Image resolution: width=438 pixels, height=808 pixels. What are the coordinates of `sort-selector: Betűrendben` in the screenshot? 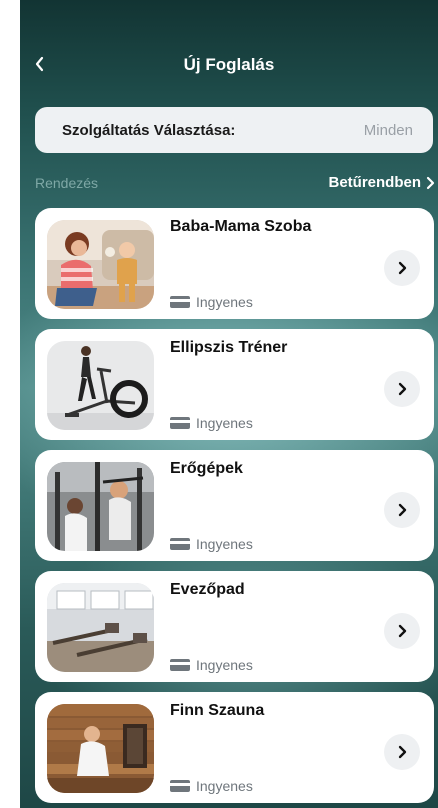 It's located at (381, 182).